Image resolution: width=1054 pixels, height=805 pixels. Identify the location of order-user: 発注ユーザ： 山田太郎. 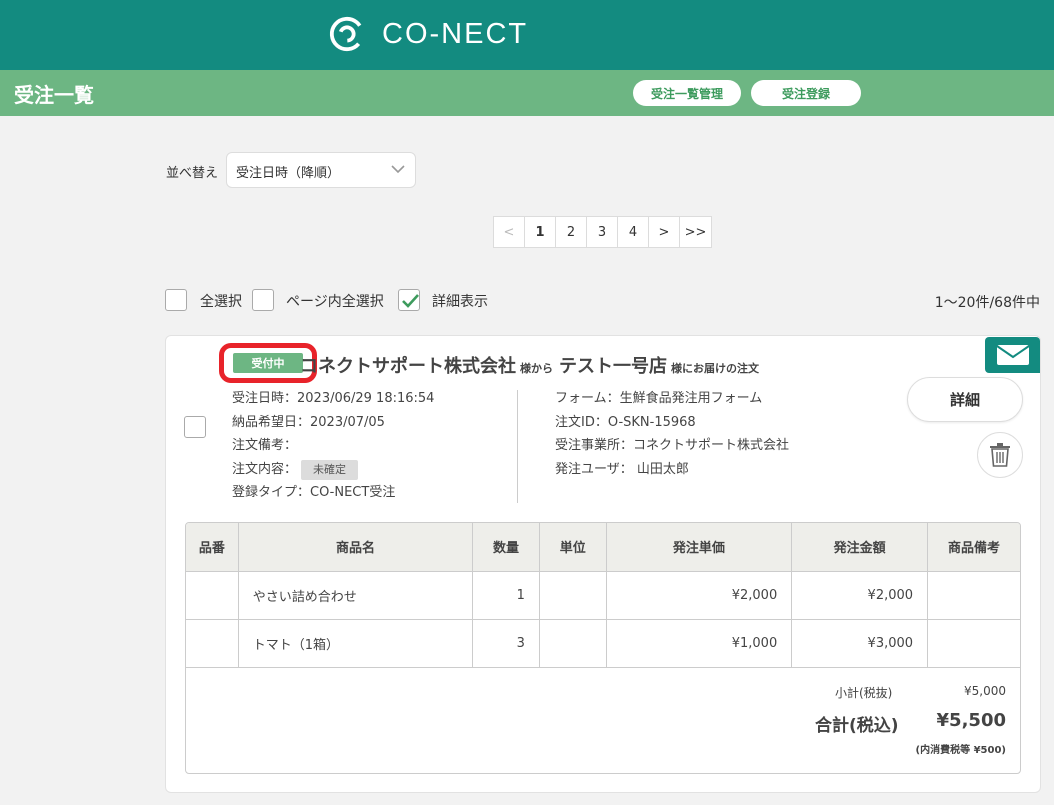
(622, 469).